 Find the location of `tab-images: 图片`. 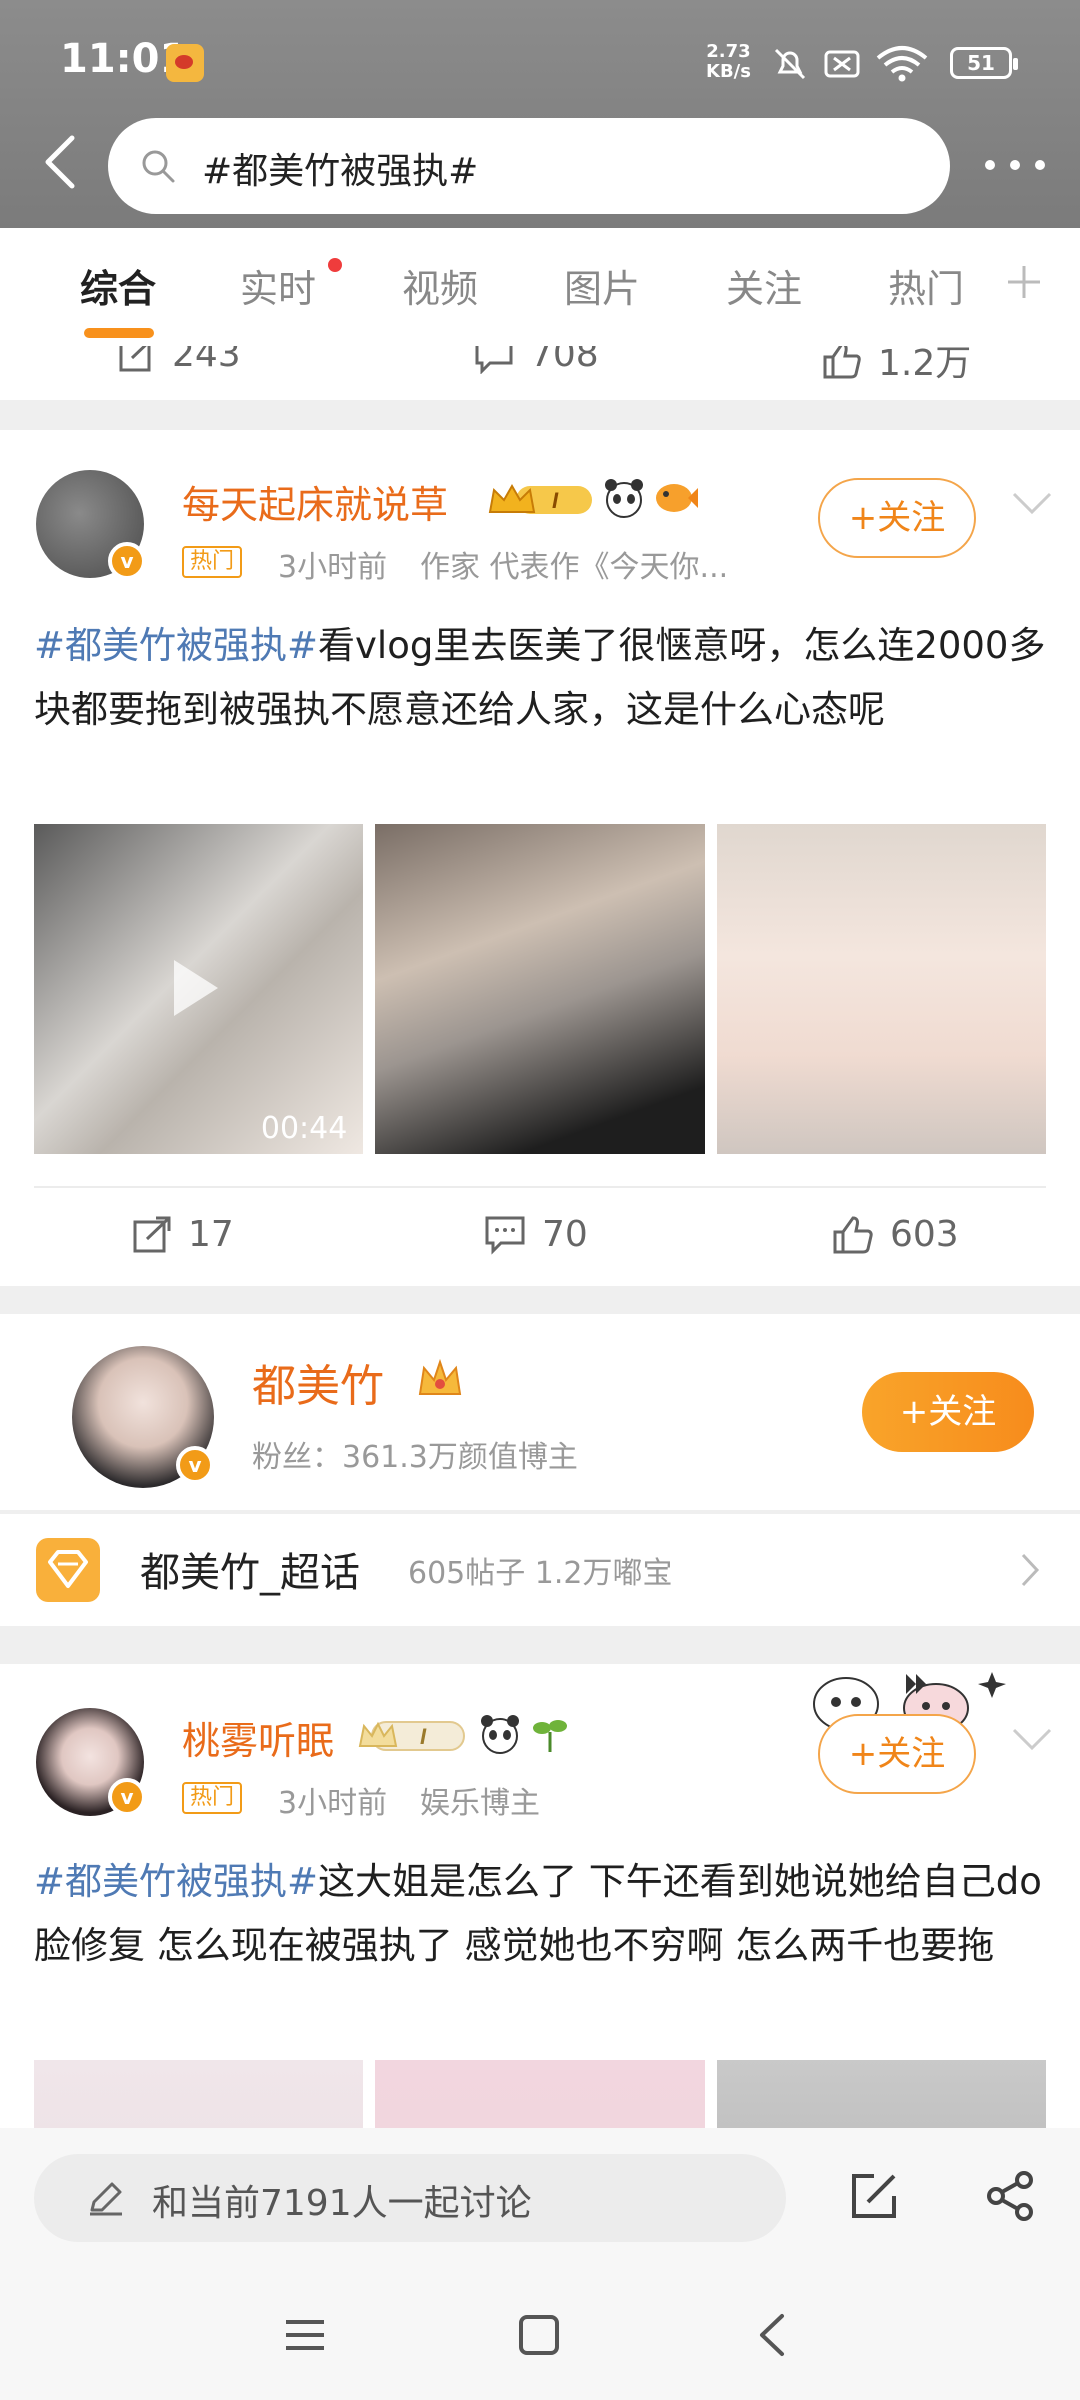

tab-images: 图片 is located at coordinates (602, 285).